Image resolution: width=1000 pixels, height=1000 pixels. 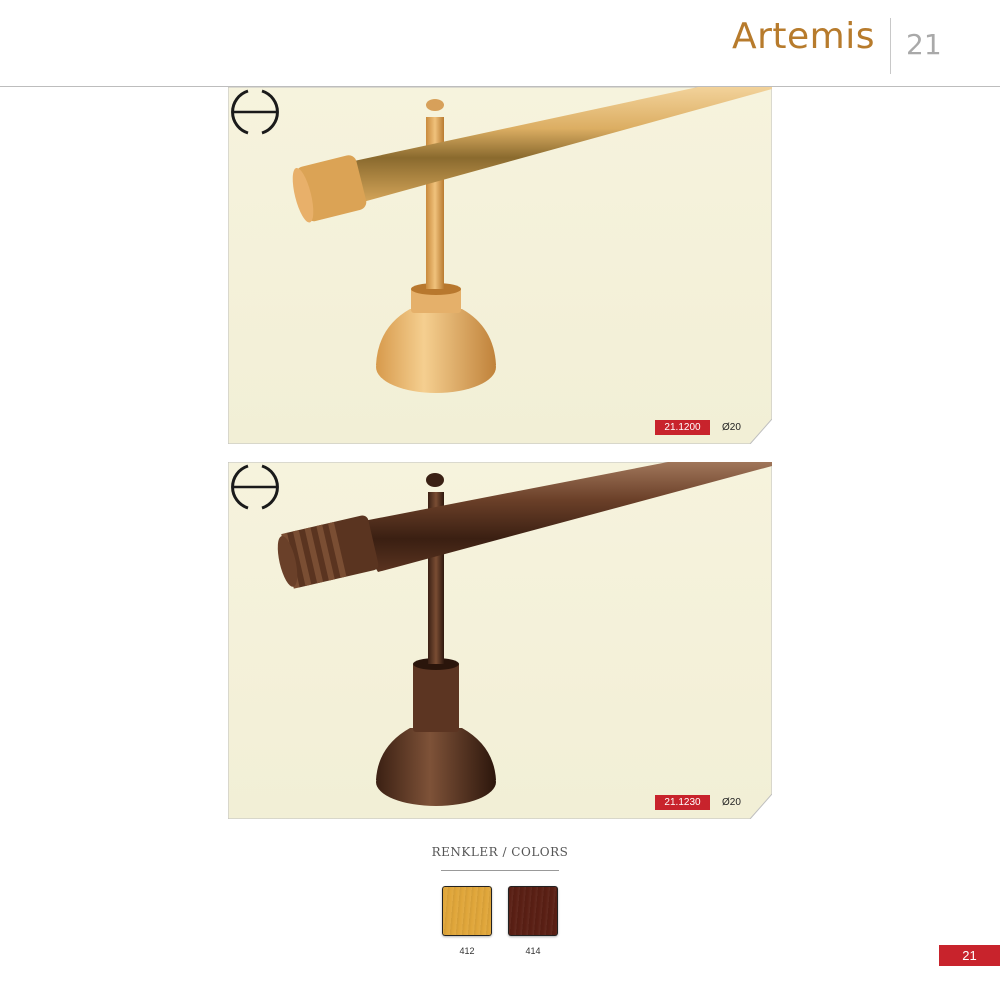 I want to click on header-divider, so click(x=890, y=46).